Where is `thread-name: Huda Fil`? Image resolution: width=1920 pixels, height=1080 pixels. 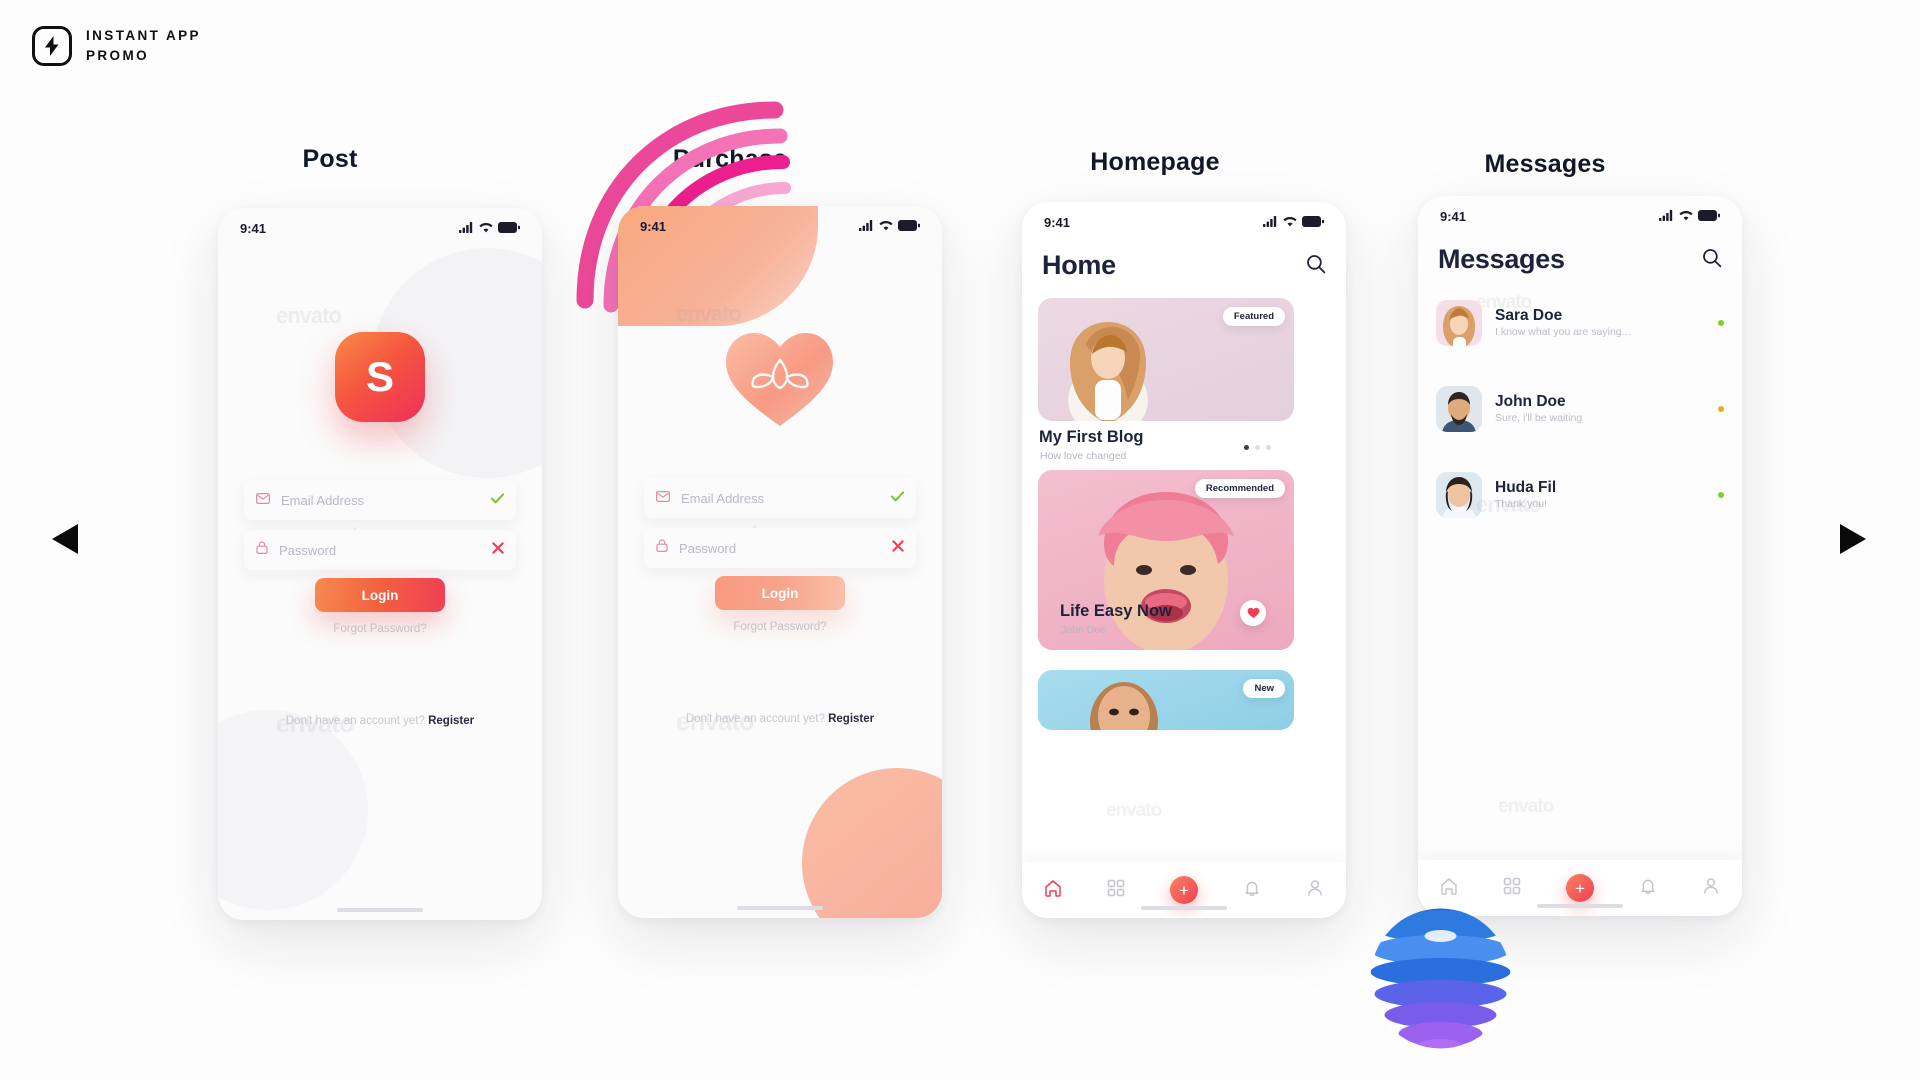
thread-name: Huda Fil is located at coordinates (1526, 488).